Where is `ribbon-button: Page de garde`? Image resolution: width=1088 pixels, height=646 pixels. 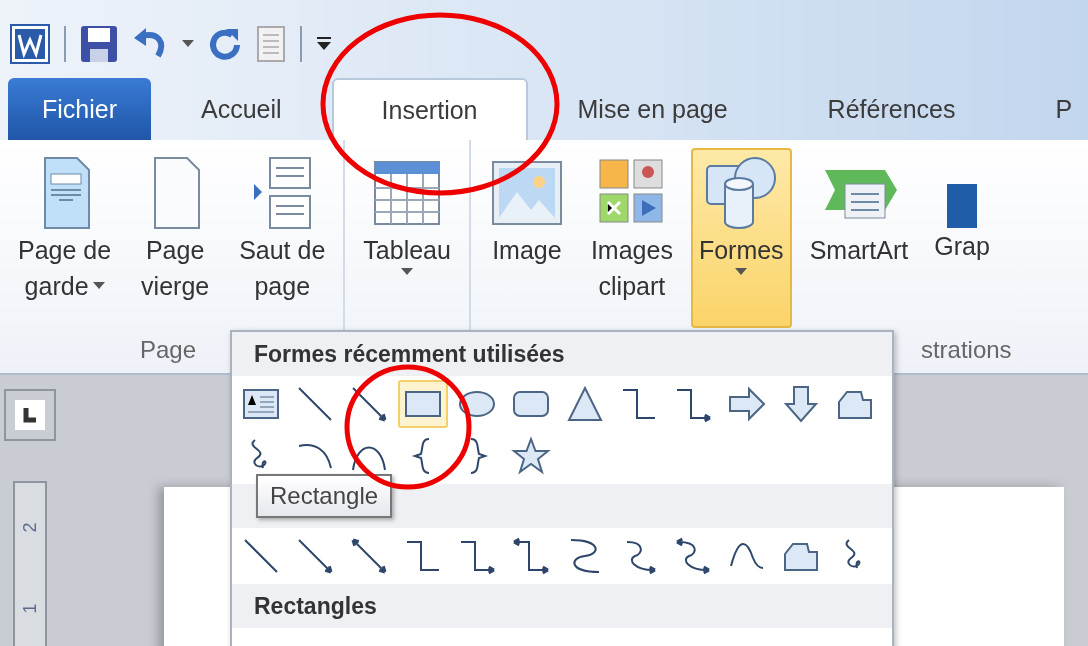 ribbon-button: Page de garde is located at coordinates (65, 238).